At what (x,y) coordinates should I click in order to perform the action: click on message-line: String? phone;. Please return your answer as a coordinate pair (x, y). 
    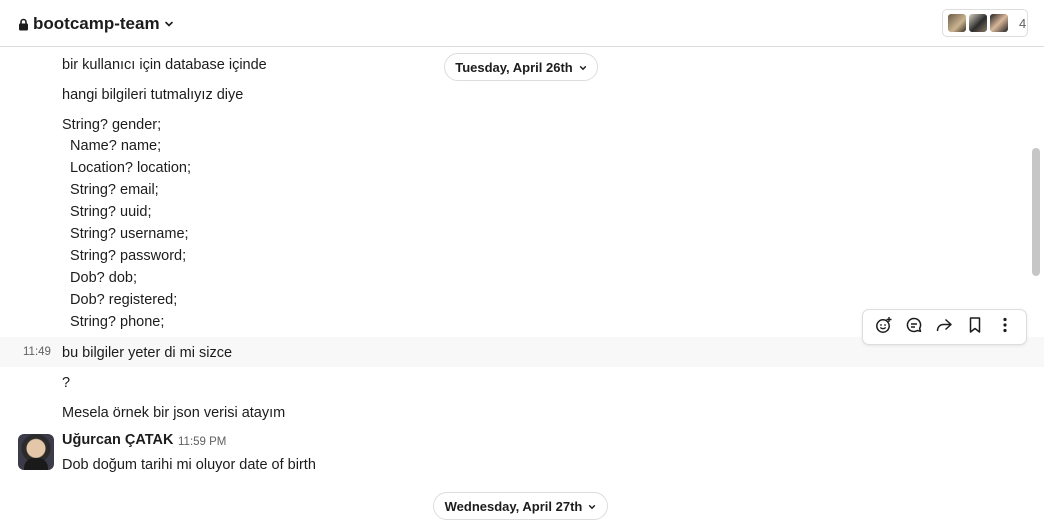
    Looking at the image, I should click on (113, 322).